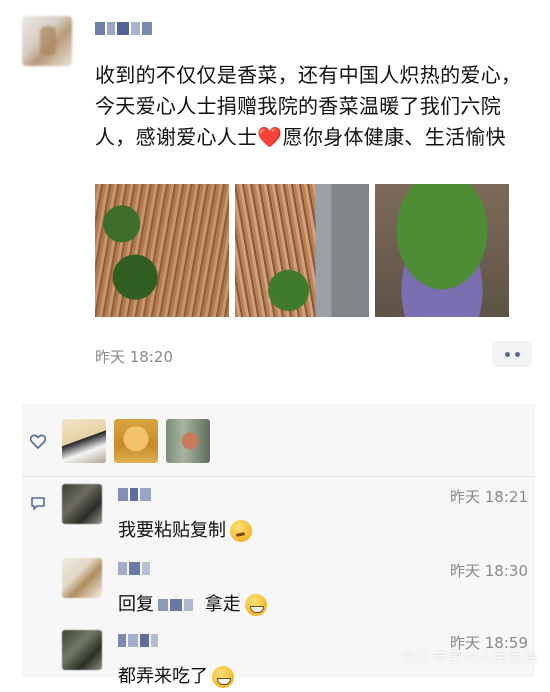 This screenshot has height=692, width=550. I want to click on comment-text: 回复 拿走, so click(192, 603).